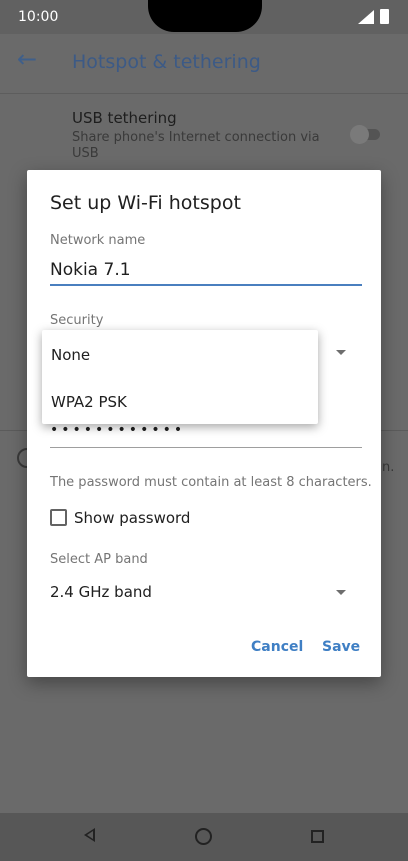  I want to click on status-bar: 10:00, so click(204, 17).